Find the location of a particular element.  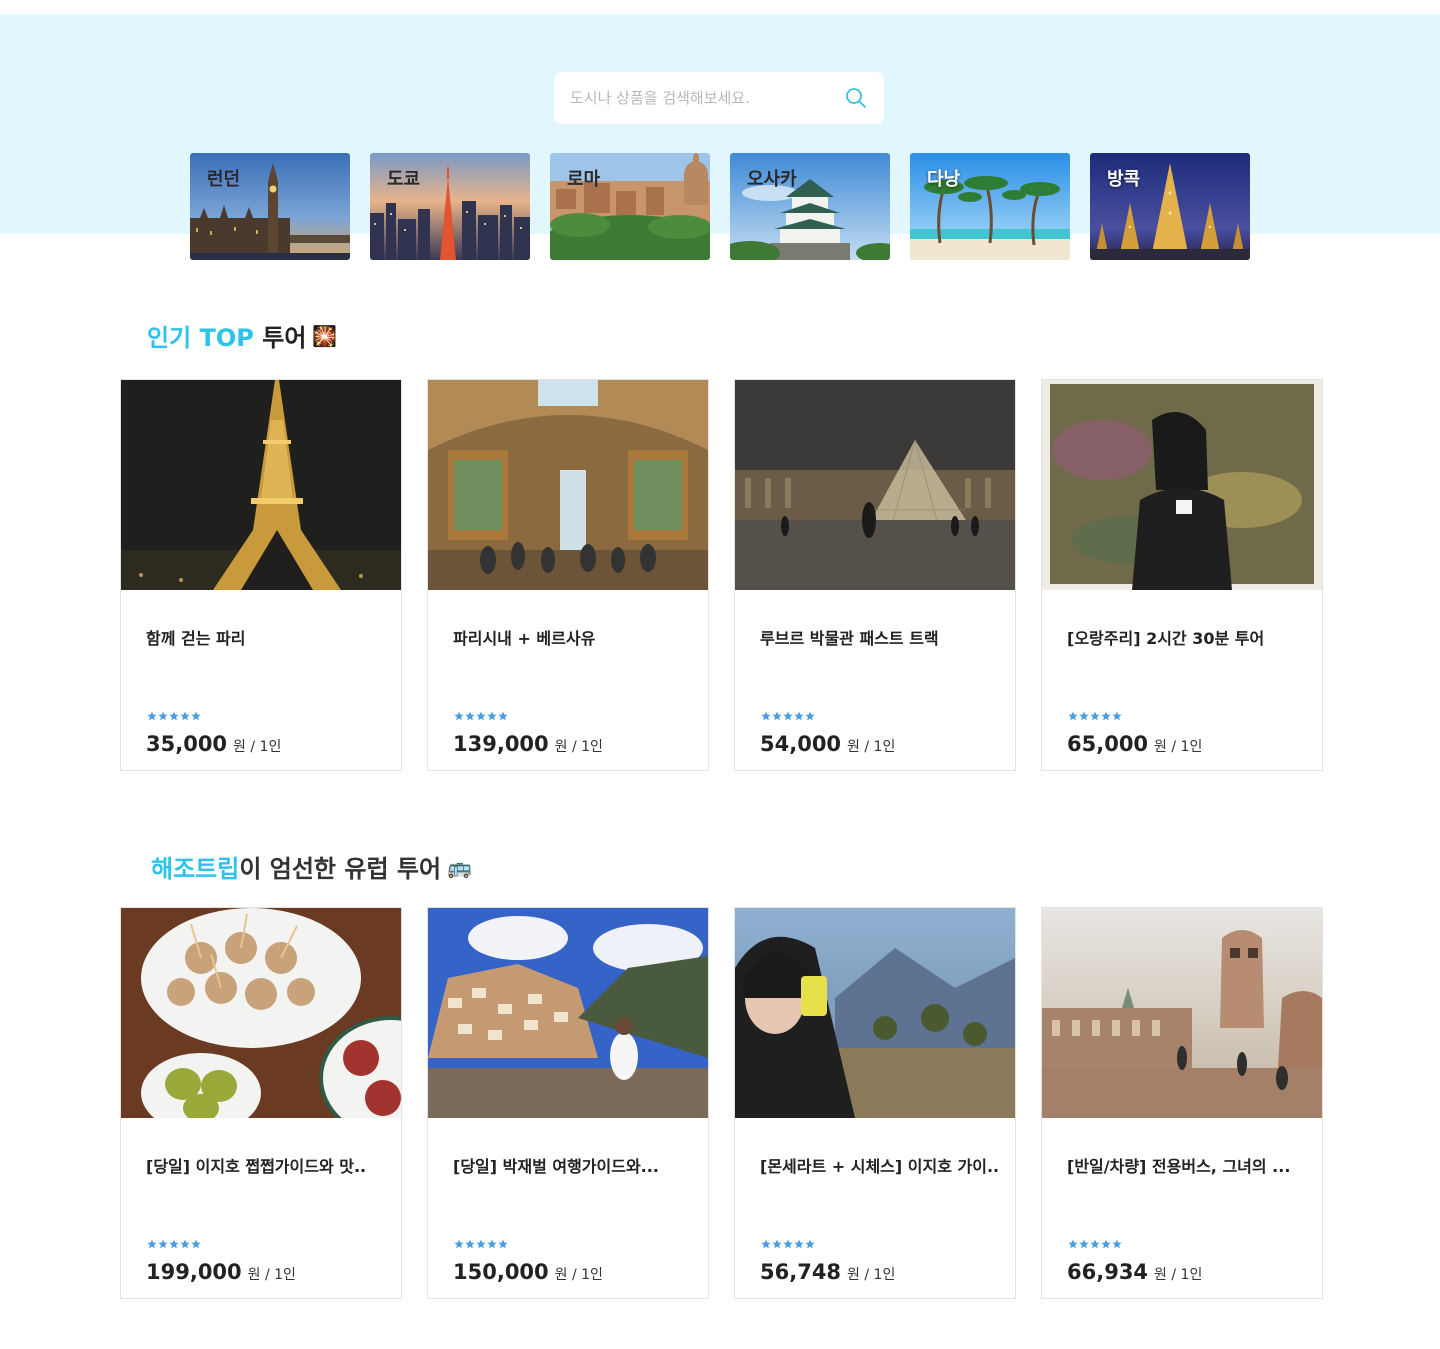

city-card-tokyo: 도쿄 is located at coordinates (450, 206).